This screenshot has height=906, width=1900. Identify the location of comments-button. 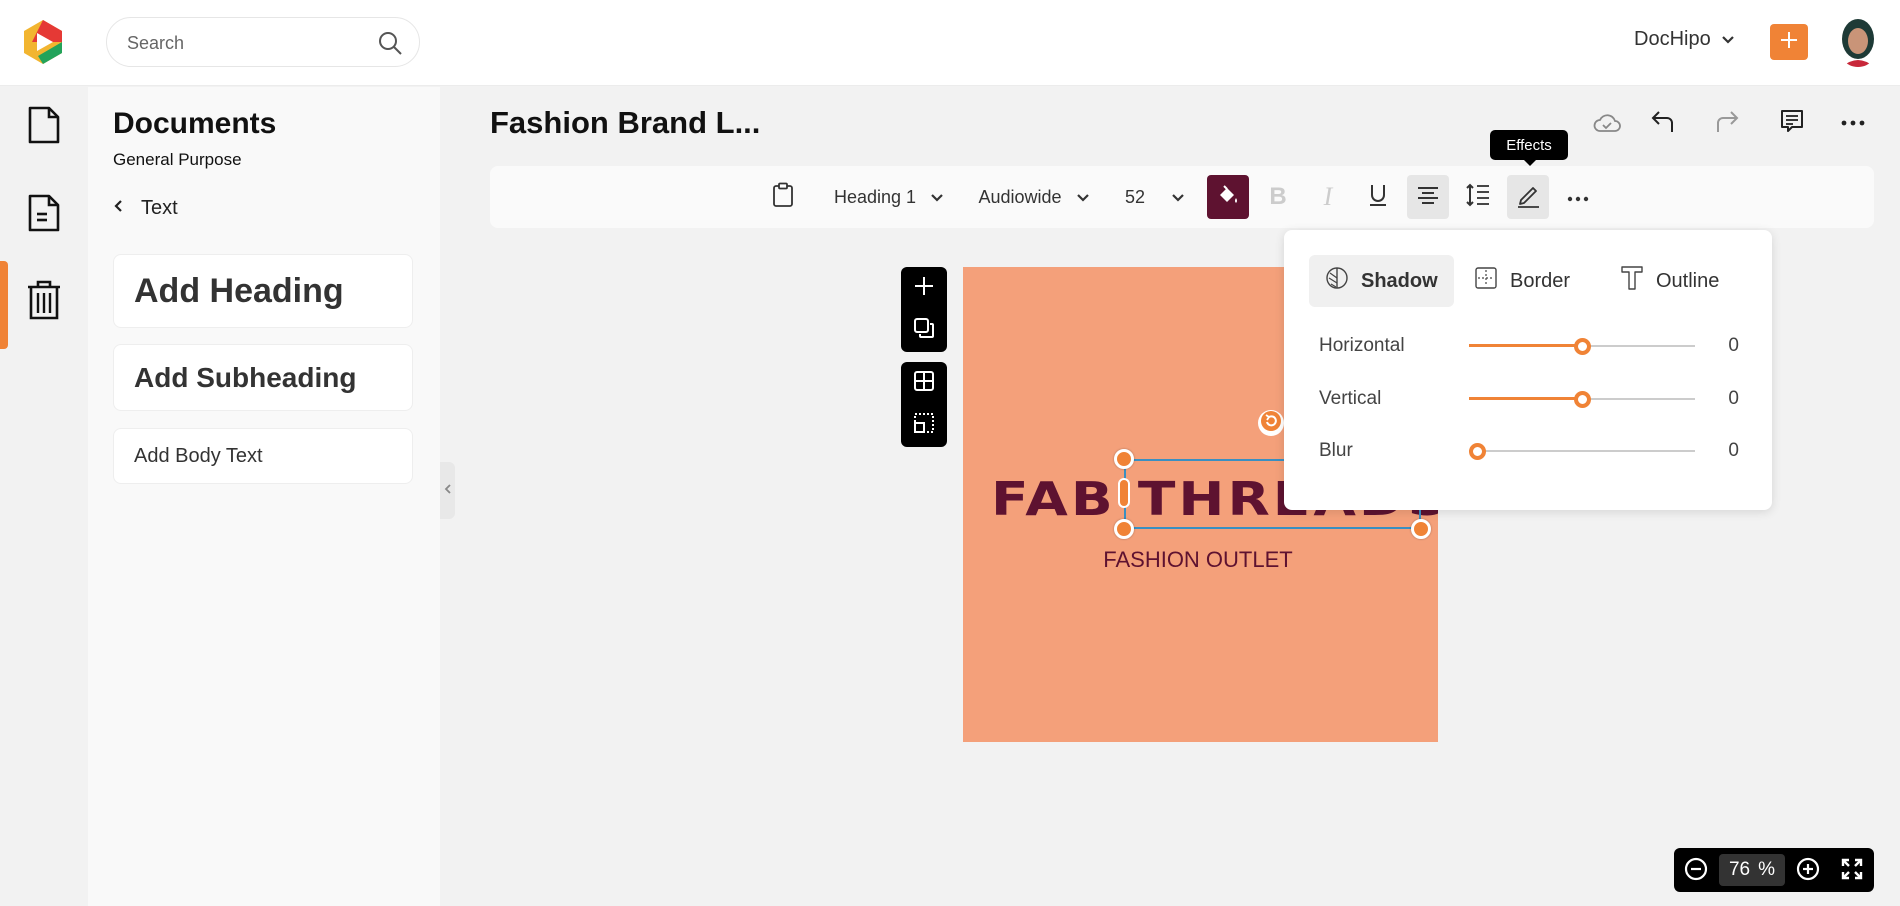
(1792, 123).